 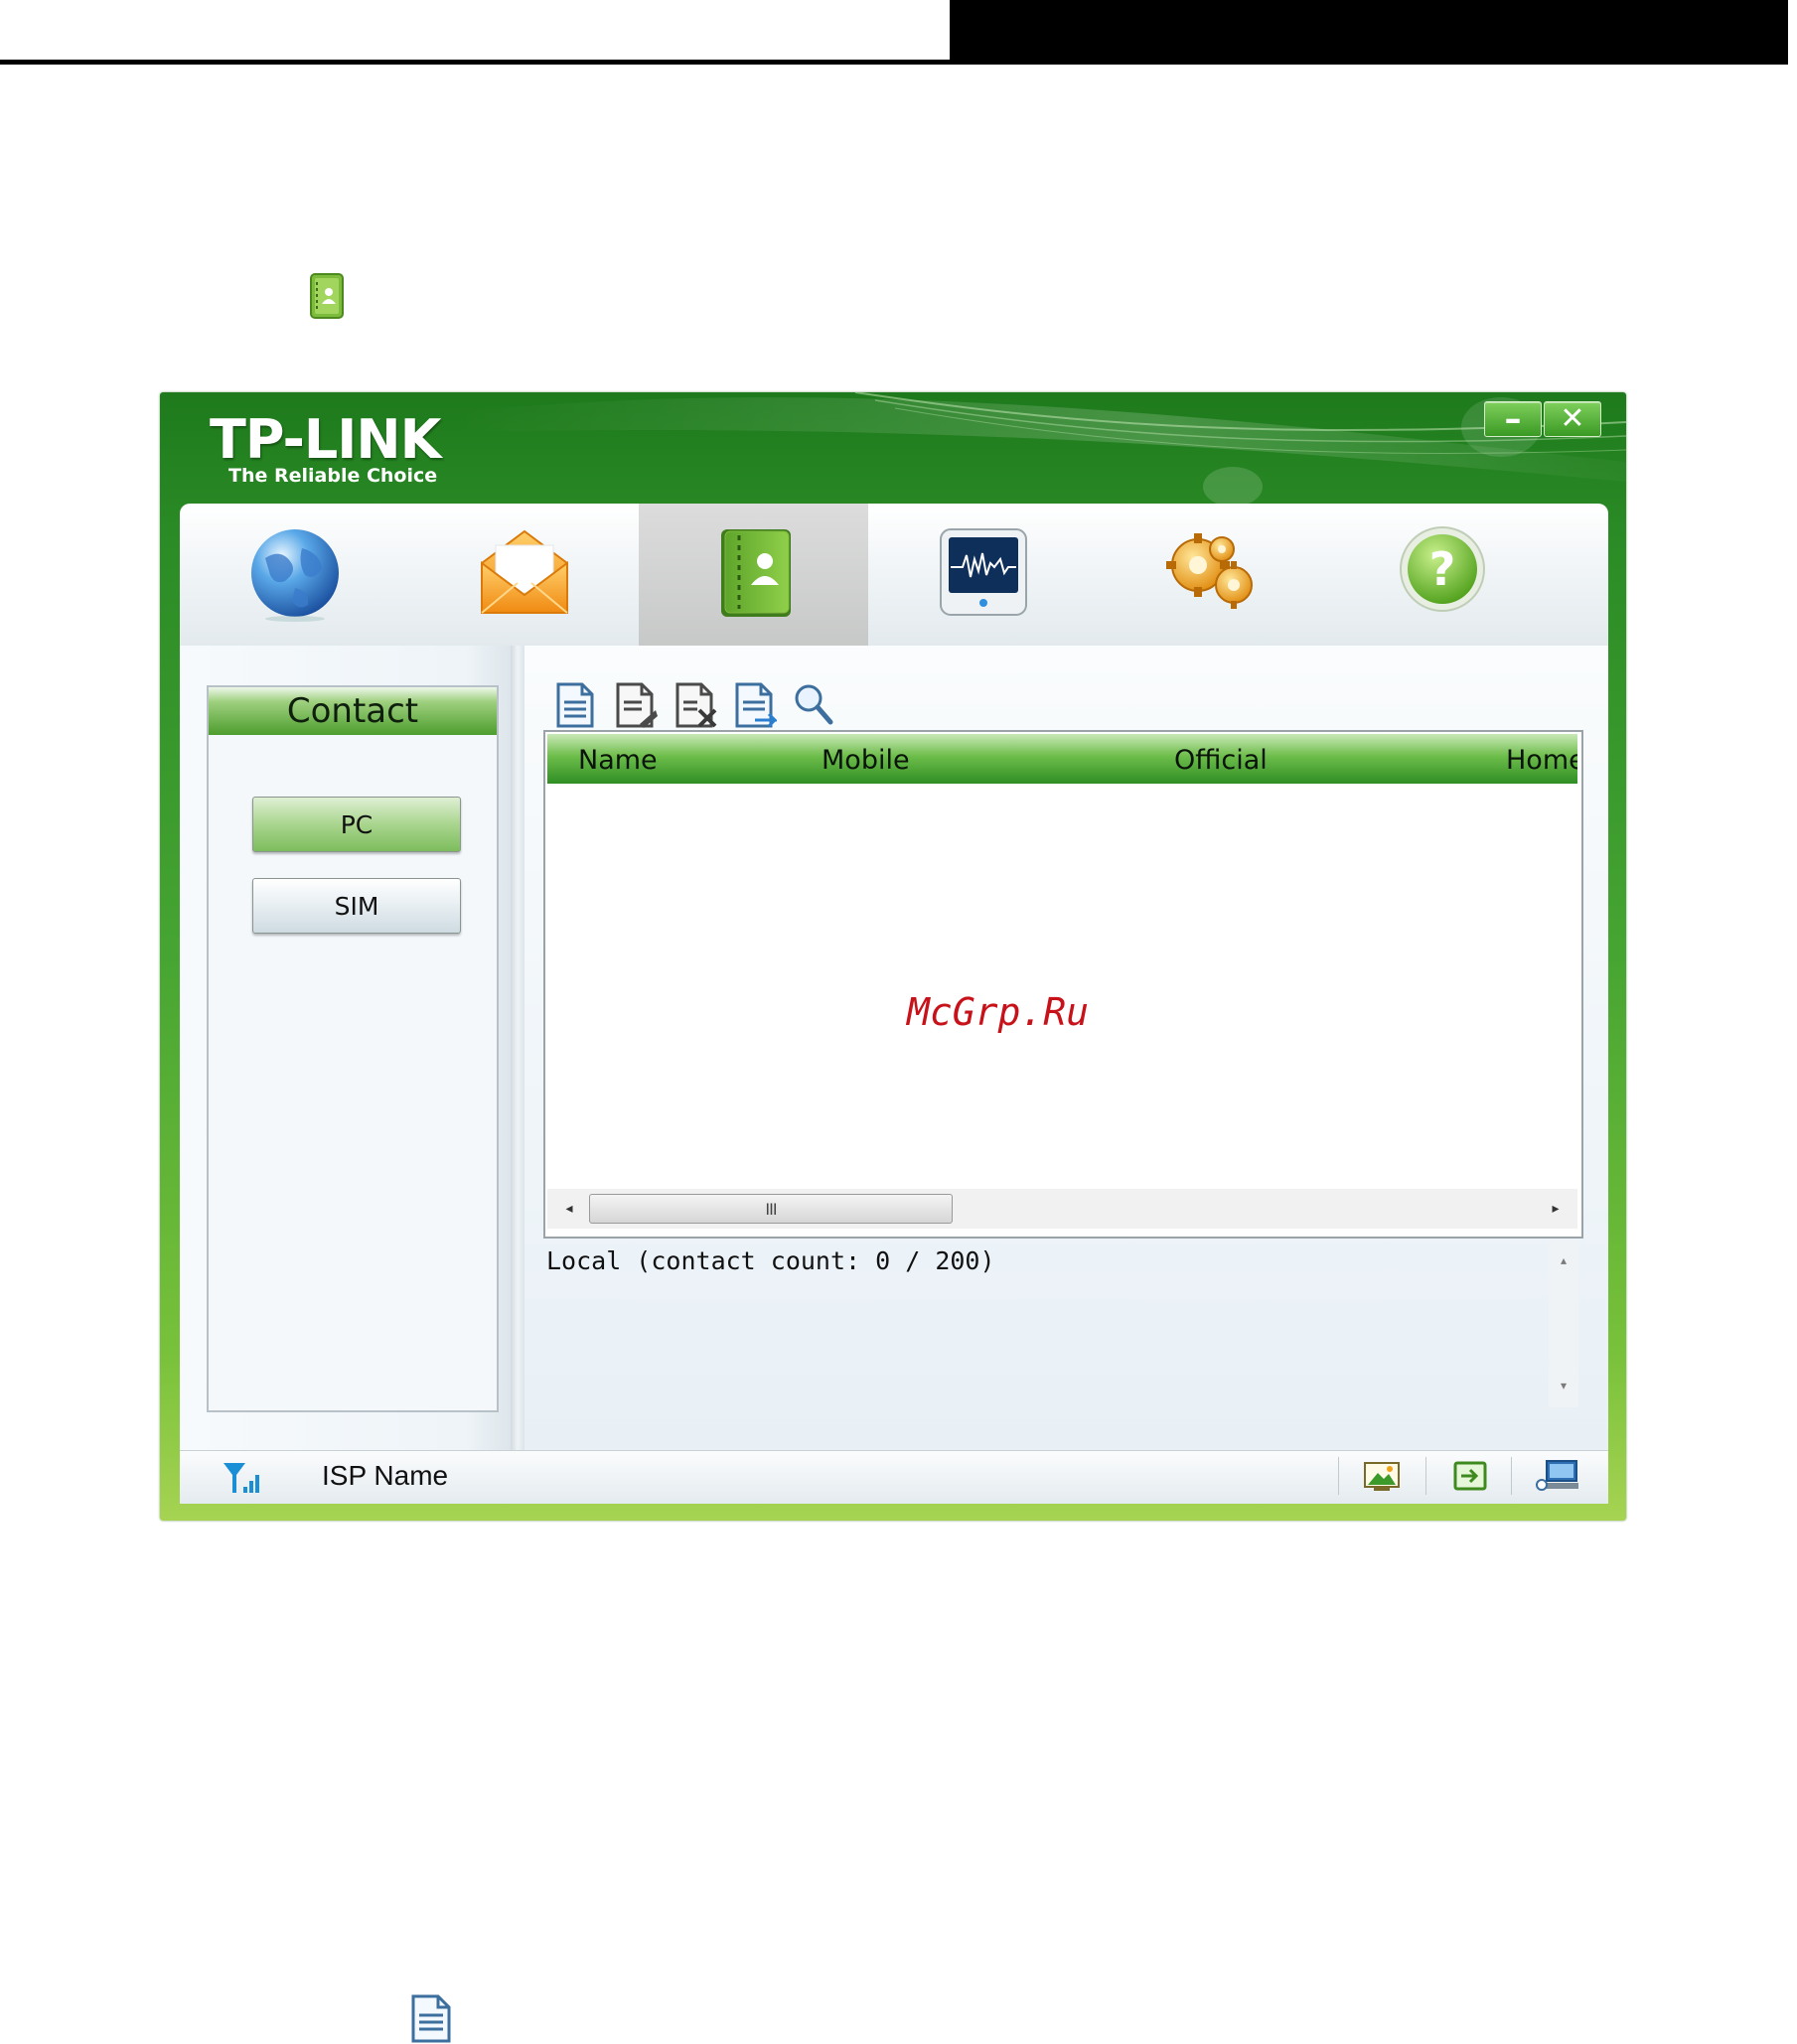 I want to click on globe-icon, so click(x=294, y=575).